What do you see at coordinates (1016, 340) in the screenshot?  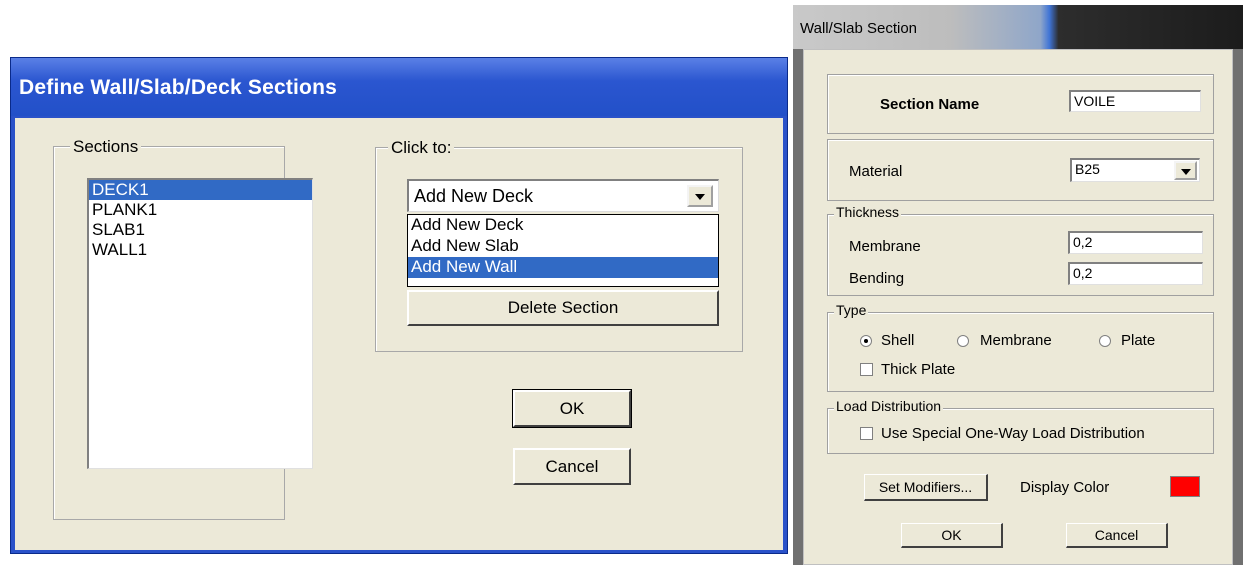 I see `radio-membrane-label: Membrane` at bounding box center [1016, 340].